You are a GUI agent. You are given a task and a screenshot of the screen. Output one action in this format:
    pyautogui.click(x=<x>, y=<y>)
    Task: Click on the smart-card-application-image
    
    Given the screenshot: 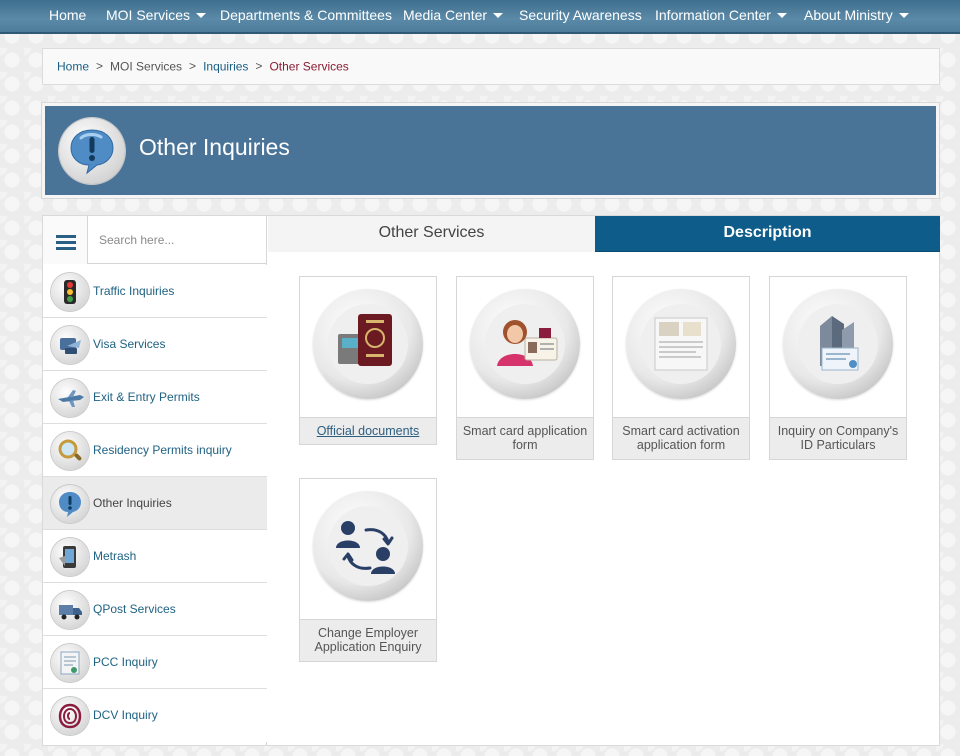 What is the action you would take?
    pyautogui.click(x=525, y=344)
    